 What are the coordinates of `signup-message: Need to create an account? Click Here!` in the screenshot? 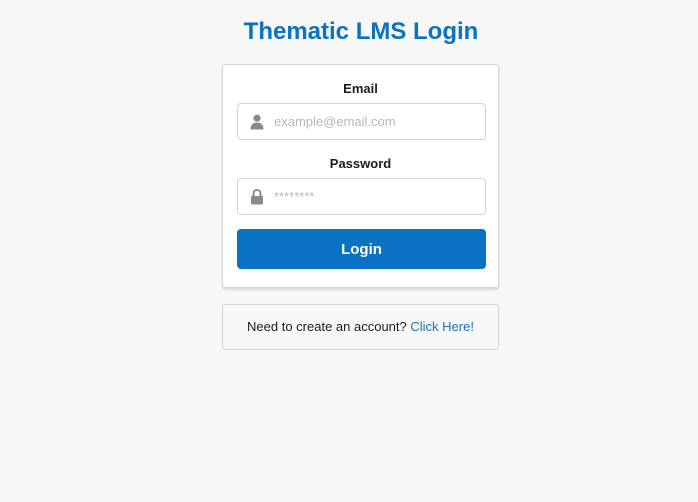 It's located at (360, 327).